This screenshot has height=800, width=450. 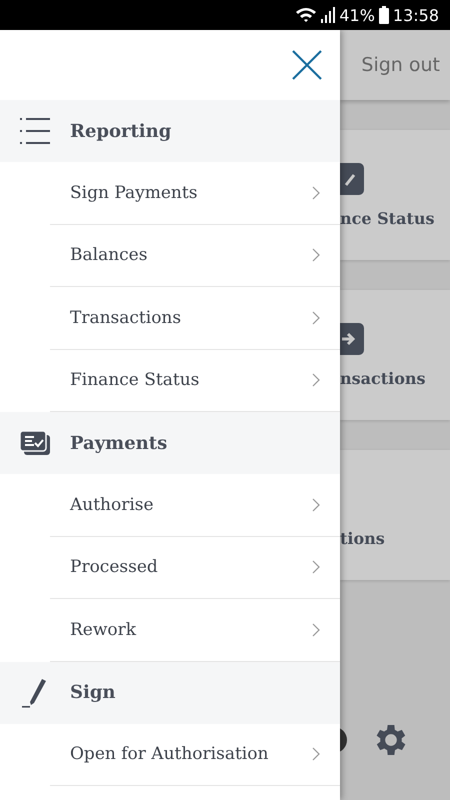 What do you see at coordinates (415, 15) in the screenshot?
I see `clock-time: 13:58` at bounding box center [415, 15].